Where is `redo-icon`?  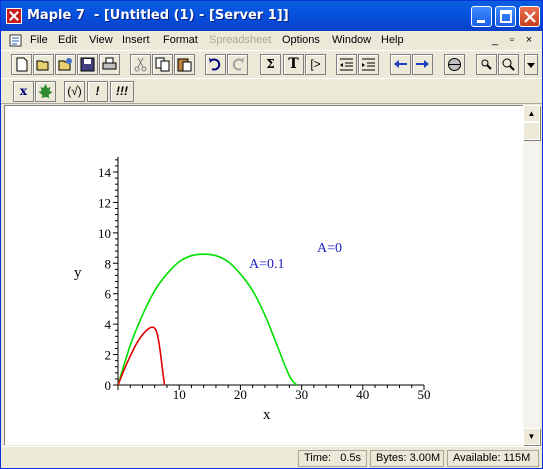
redo-icon is located at coordinates (238, 64).